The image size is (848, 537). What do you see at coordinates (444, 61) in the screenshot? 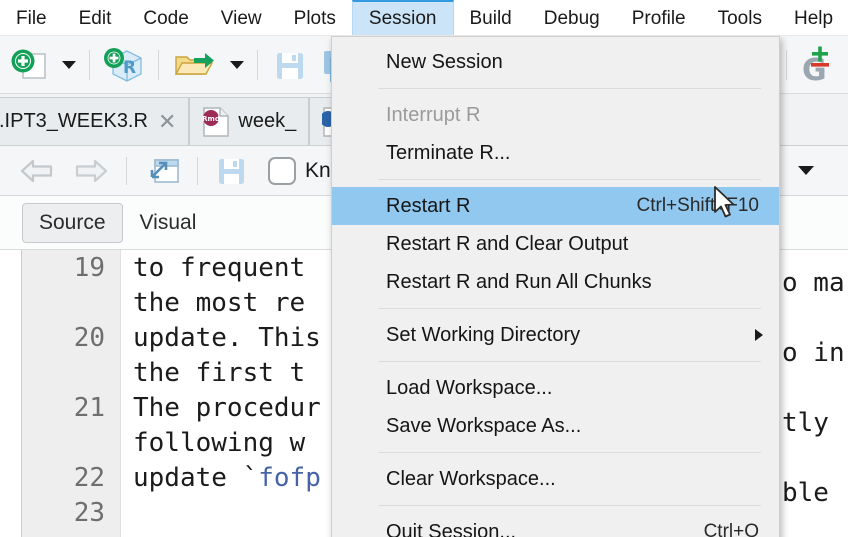
I see `menu-item-label: New Session` at bounding box center [444, 61].